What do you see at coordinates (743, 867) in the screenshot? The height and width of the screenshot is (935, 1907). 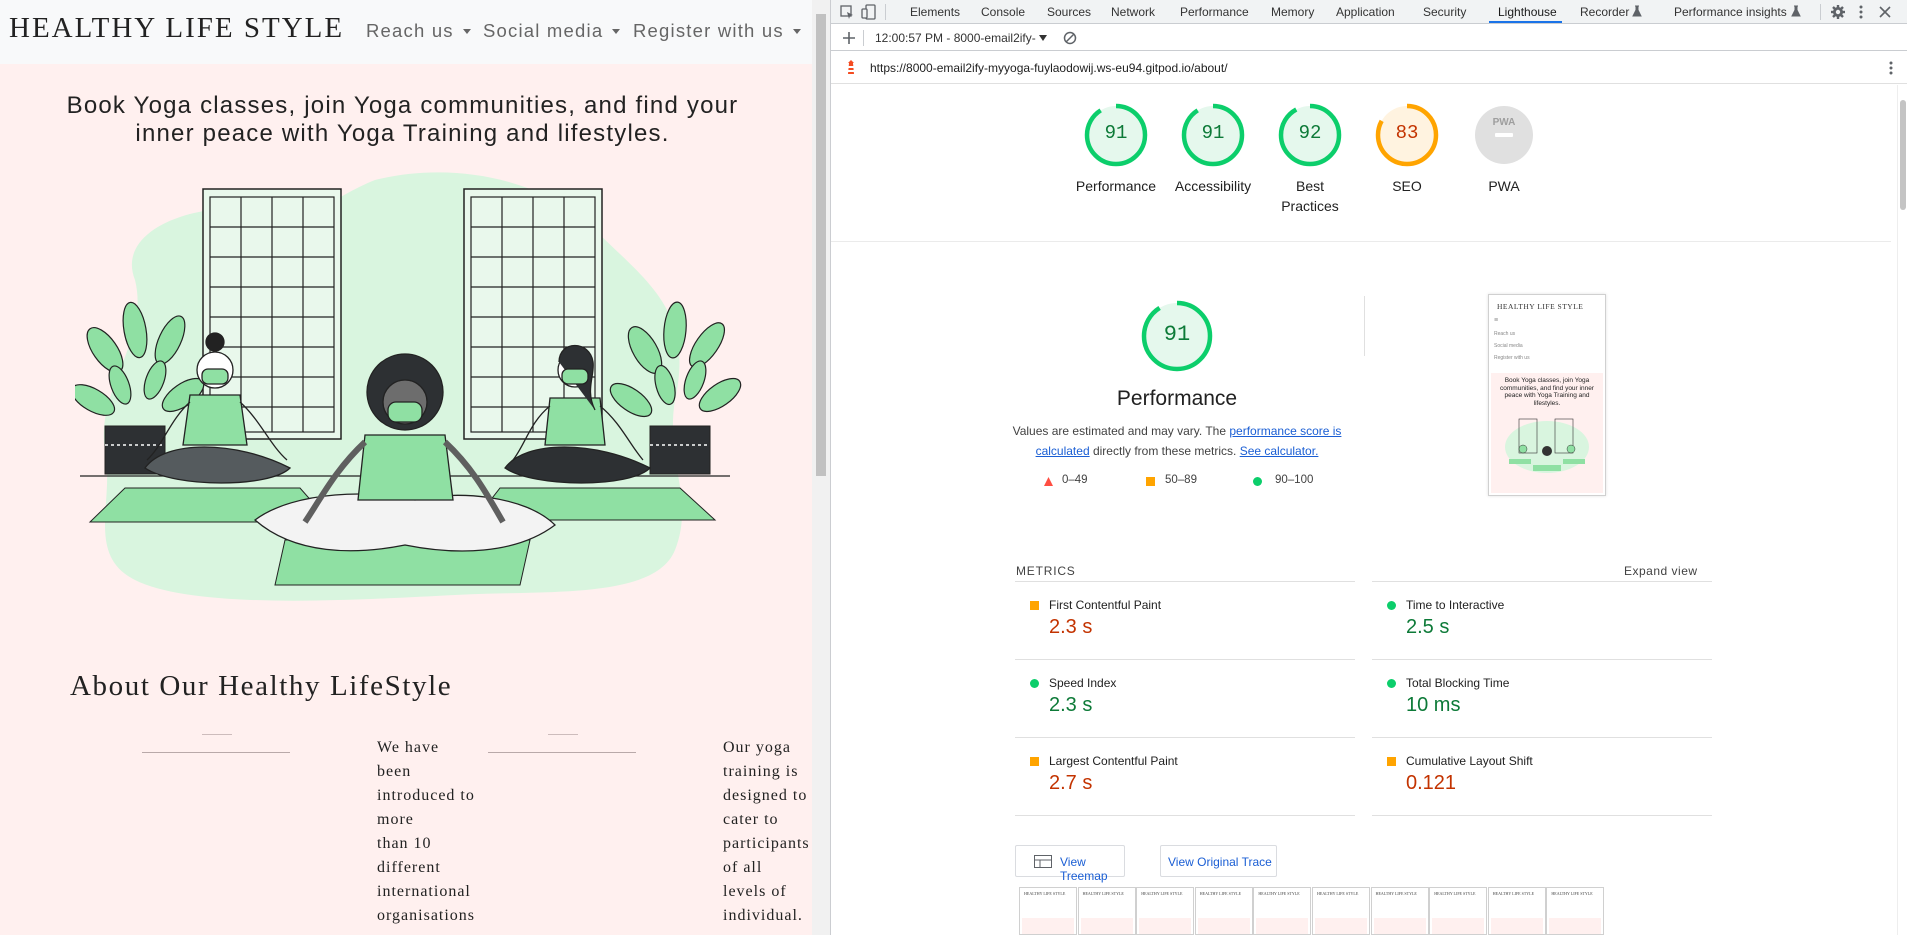 I see `about-text-line: of all` at bounding box center [743, 867].